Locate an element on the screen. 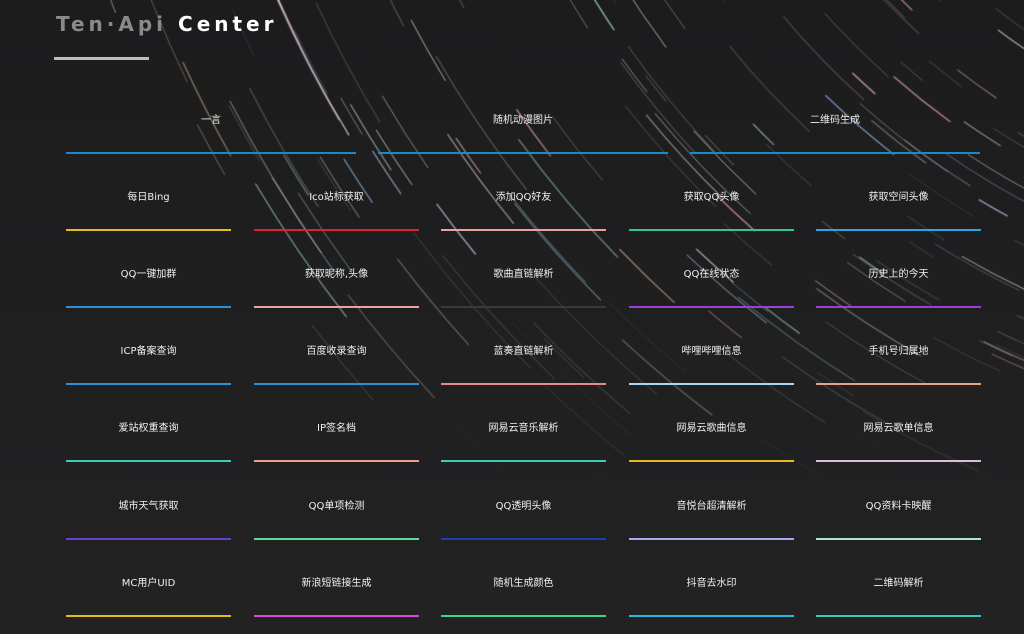  api-link: QQ单项检测 is located at coordinates (336, 520).